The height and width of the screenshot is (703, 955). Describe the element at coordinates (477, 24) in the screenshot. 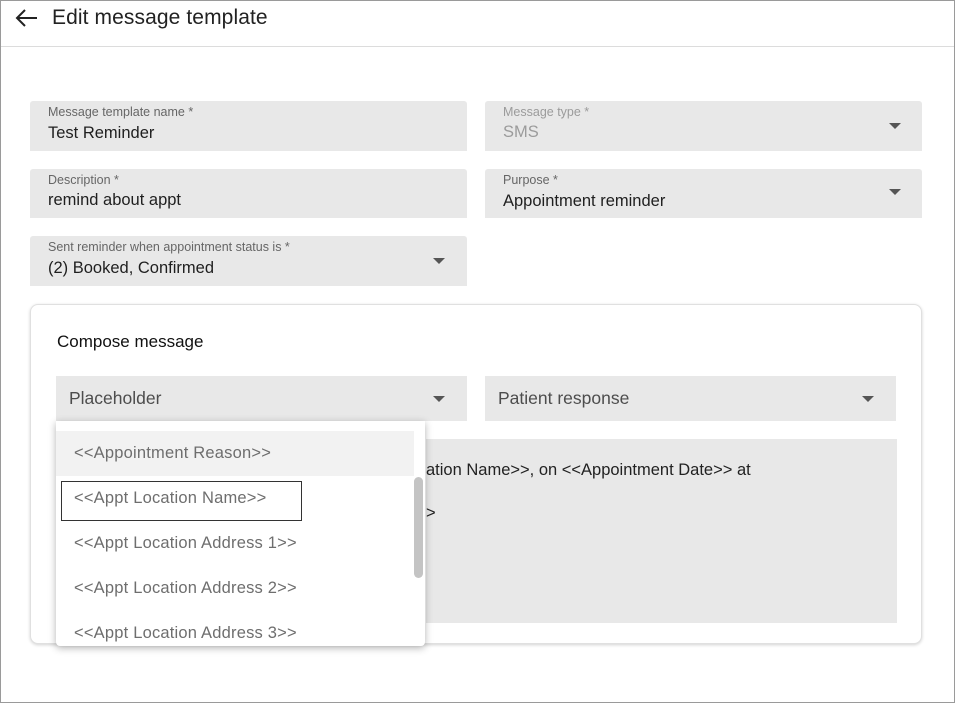

I see `page-header: Edit message template` at that location.